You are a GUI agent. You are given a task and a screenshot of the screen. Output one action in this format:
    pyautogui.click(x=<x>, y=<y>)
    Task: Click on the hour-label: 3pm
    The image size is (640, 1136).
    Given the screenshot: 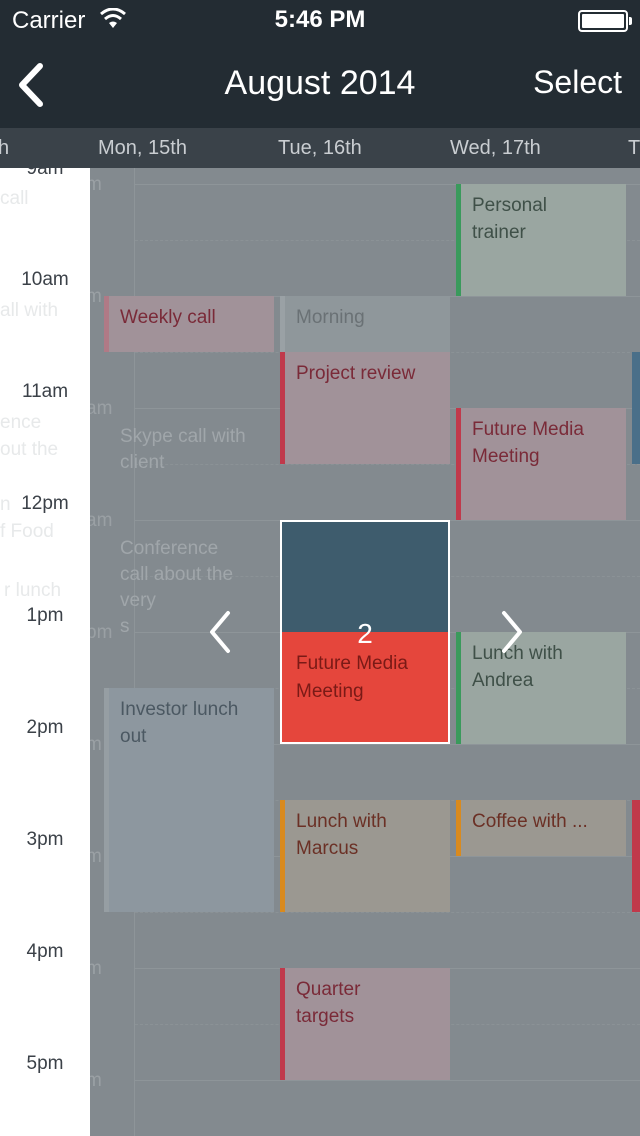 What is the action you would take?
    pyautogui.click(x=45, y=839)
    